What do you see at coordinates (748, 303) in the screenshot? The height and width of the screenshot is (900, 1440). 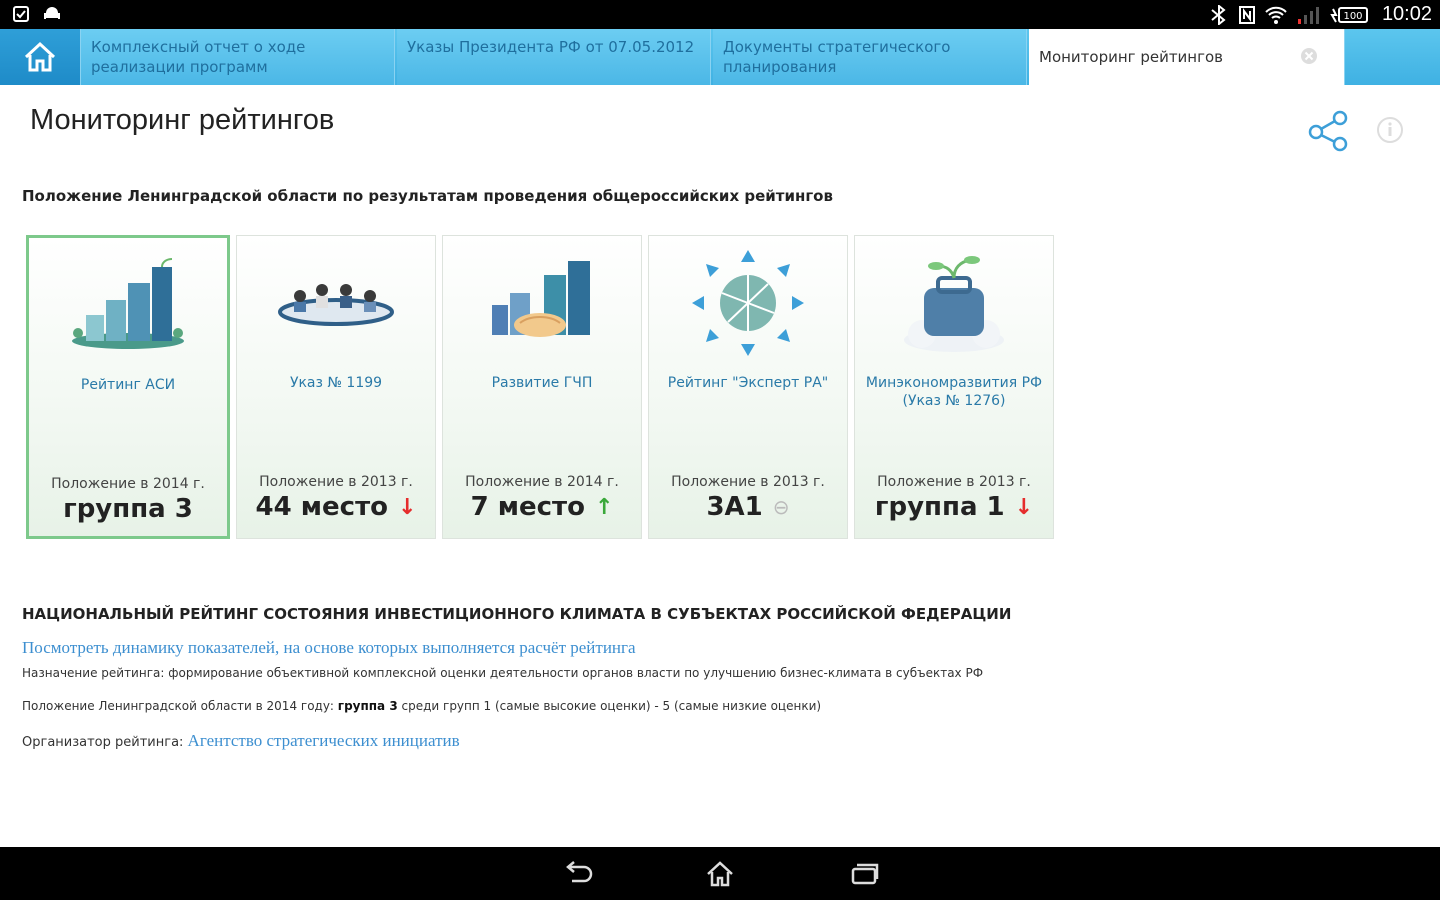 I see `expert-ra-illustration` at bounding box center [748, 303].